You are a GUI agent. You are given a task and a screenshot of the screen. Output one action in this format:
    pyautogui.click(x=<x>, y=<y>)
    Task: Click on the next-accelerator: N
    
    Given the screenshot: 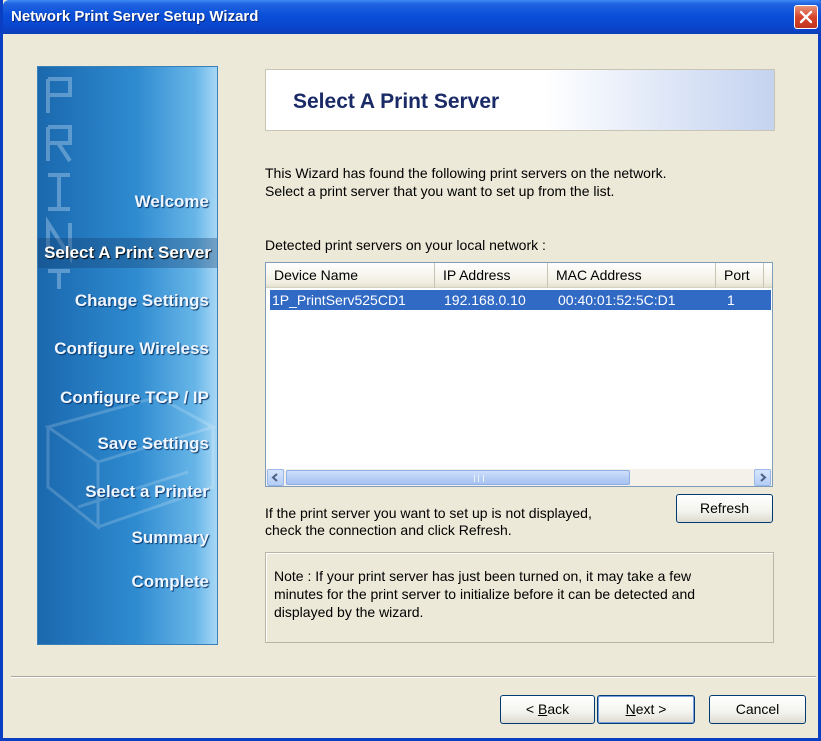 What is the action you would take?
    pyautogui.click(x=630, y=709)
    